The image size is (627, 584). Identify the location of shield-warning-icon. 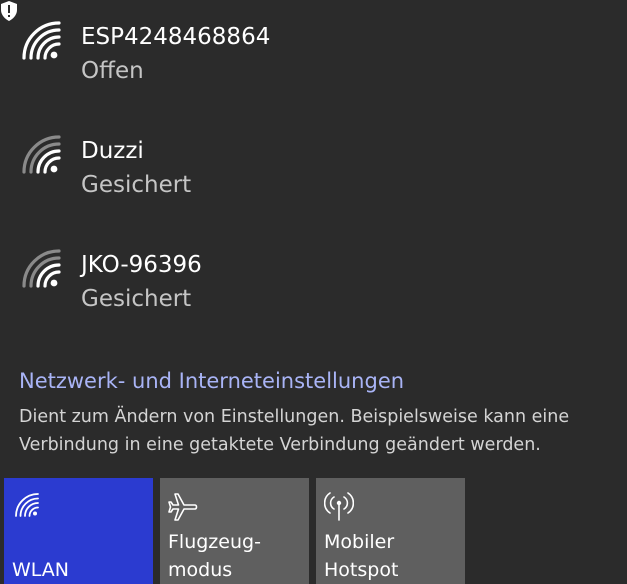
(9, 11).